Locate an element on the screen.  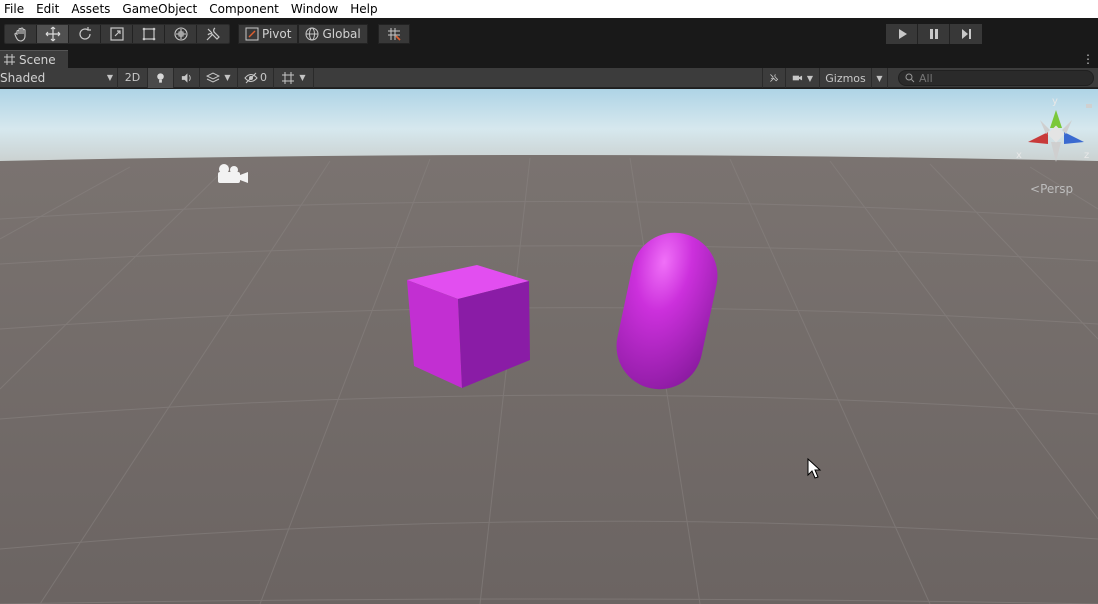
scene-right-tools: ▼ Gizmos ▼ is located at coordinates (825, 78).